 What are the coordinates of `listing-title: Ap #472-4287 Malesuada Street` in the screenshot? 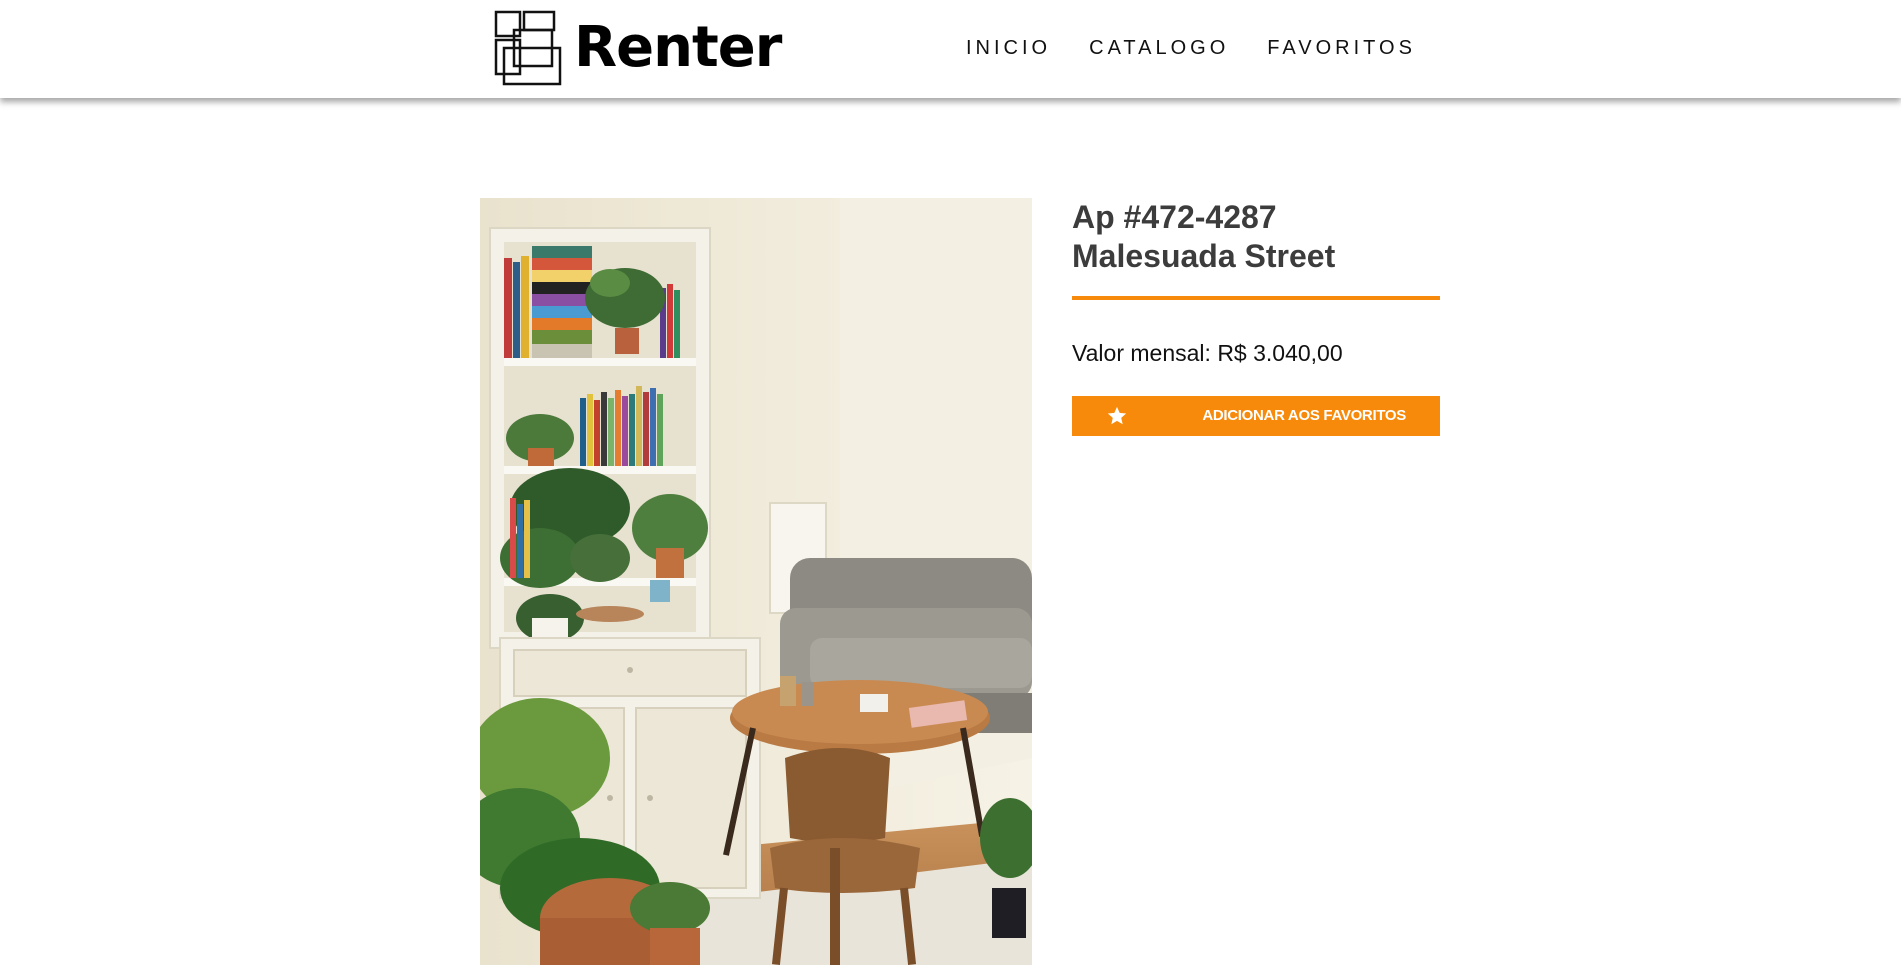 It's located at (1256, 237).